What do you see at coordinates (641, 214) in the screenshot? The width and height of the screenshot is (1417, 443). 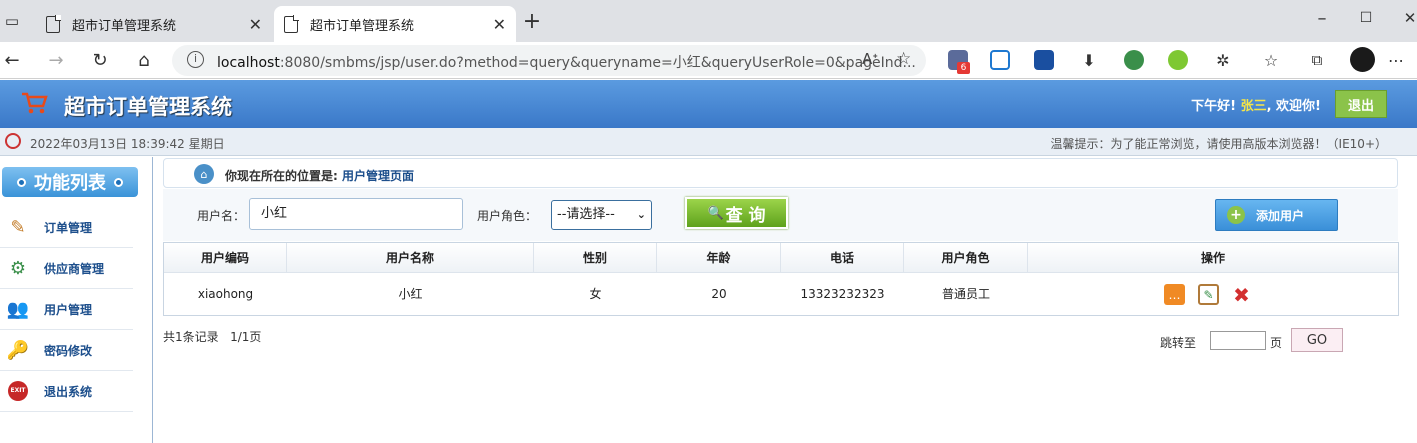 I see `chevron-down-icon: ⌄` at bounding box center [641, 214].